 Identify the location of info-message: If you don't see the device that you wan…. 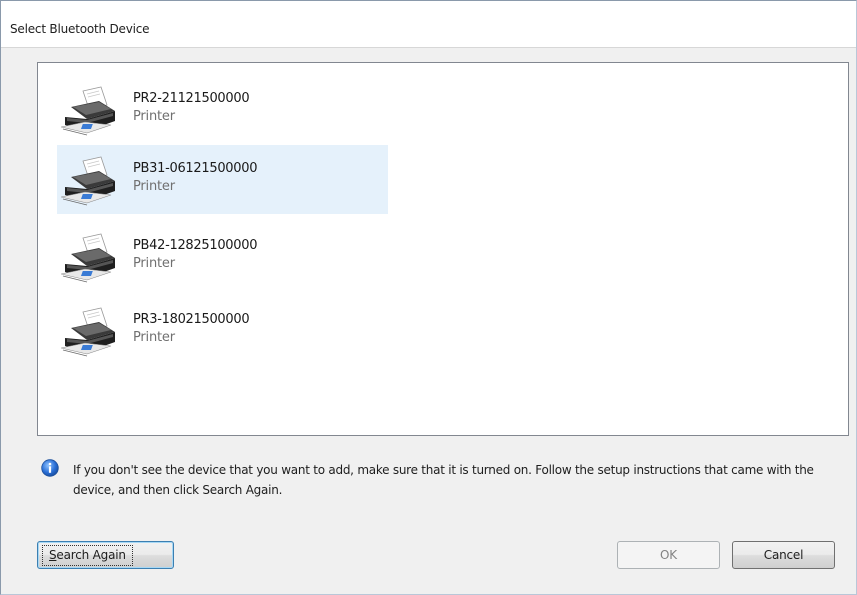
(443, 480).